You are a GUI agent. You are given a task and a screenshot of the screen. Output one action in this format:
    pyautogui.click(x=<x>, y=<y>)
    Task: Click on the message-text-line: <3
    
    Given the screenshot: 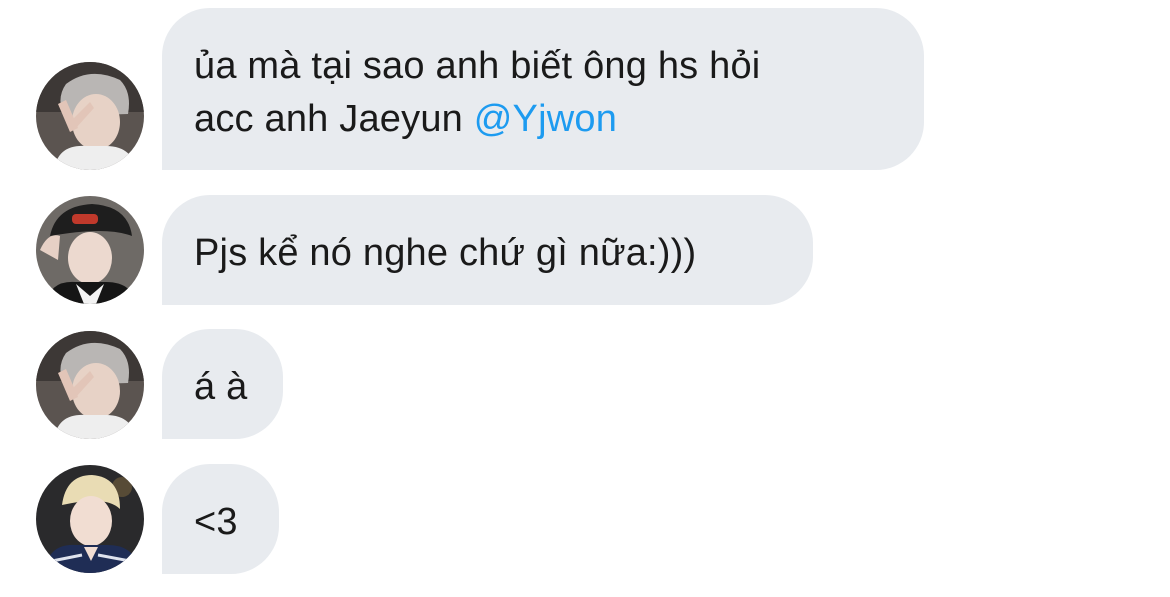 What is the action you would take?
    pyautogui.click(x=216, y=522)
    